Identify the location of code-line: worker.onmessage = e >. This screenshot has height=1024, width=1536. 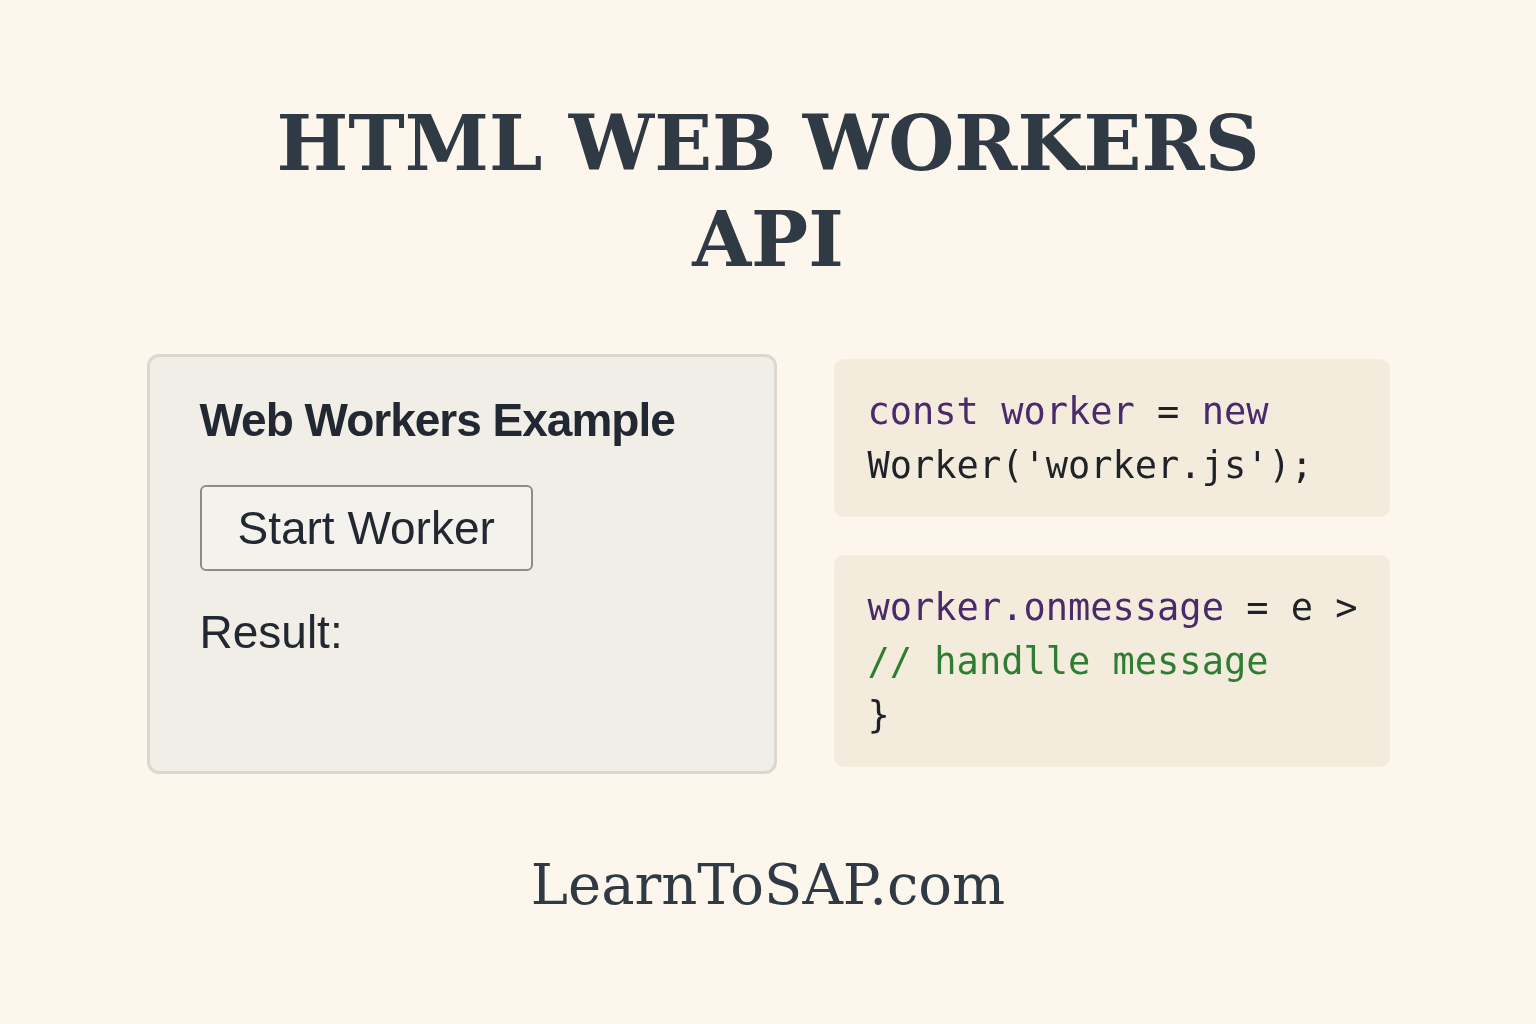
(1112, 608).